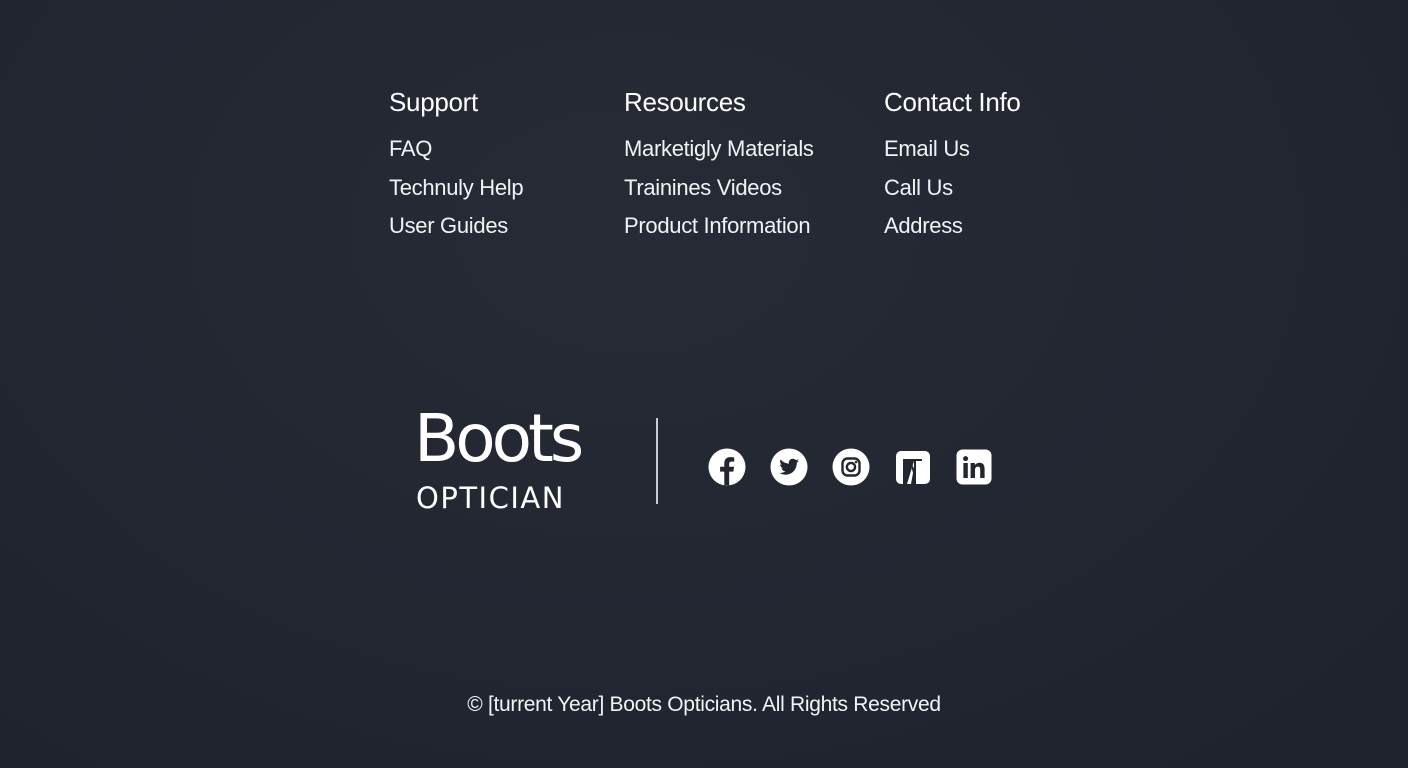  Describe the element at coordinates (727, 467) in the screenshot. I see `facebook-icon` at that location.